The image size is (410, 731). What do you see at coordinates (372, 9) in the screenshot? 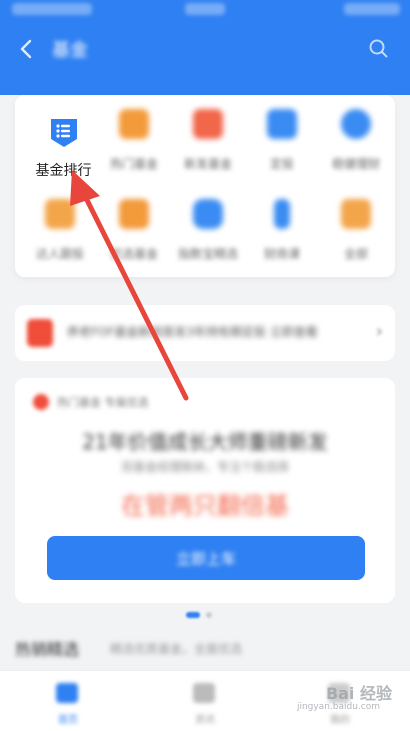
I see `battery-indicator` at bounding box center [372, 9].